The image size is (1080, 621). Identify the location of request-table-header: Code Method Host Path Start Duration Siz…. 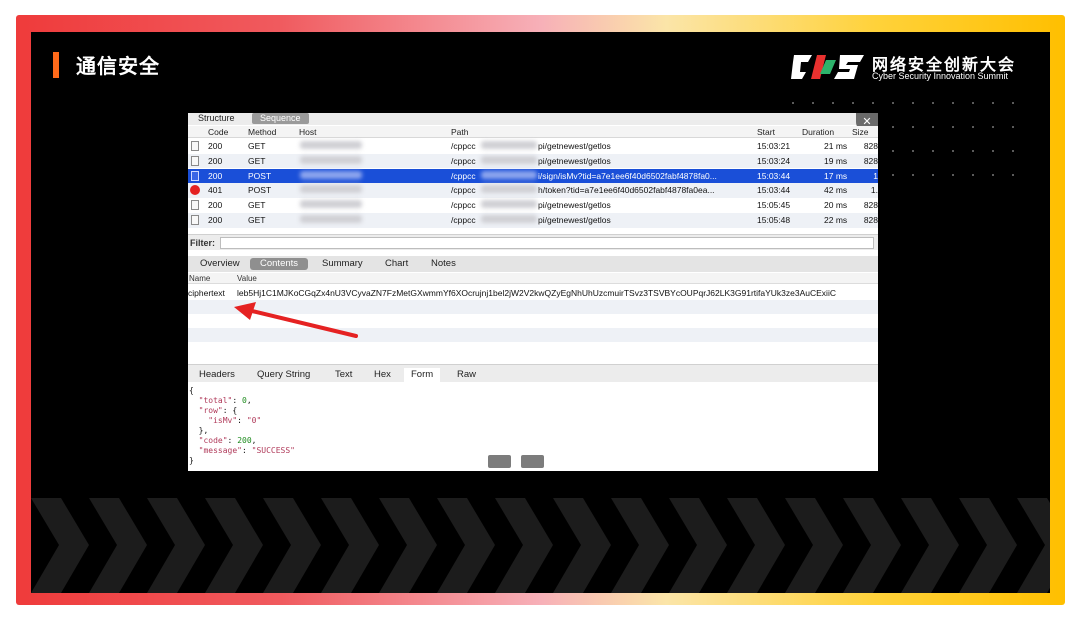
(533, 132).